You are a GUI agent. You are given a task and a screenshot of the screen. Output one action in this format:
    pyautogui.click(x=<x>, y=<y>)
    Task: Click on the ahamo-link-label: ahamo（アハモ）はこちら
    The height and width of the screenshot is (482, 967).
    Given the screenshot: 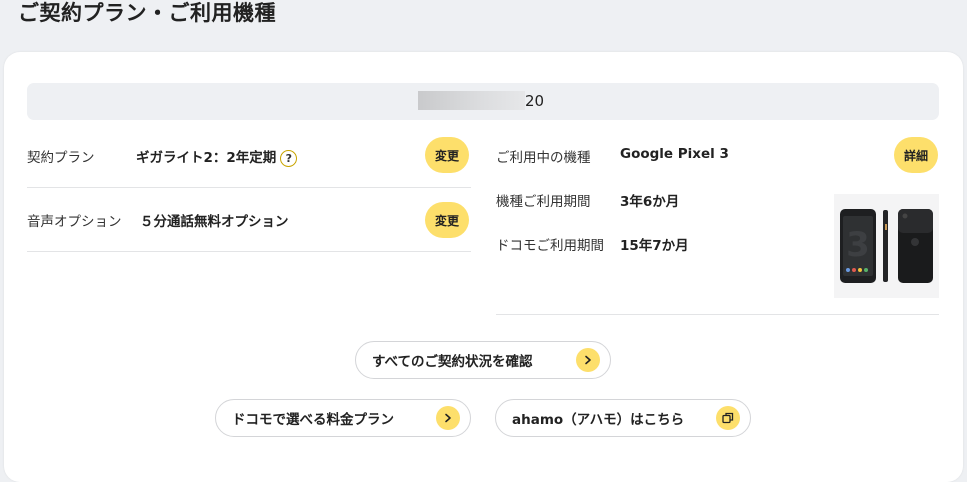 What is the action you would take?
    pyautogui.click(x=598, y=420)
    